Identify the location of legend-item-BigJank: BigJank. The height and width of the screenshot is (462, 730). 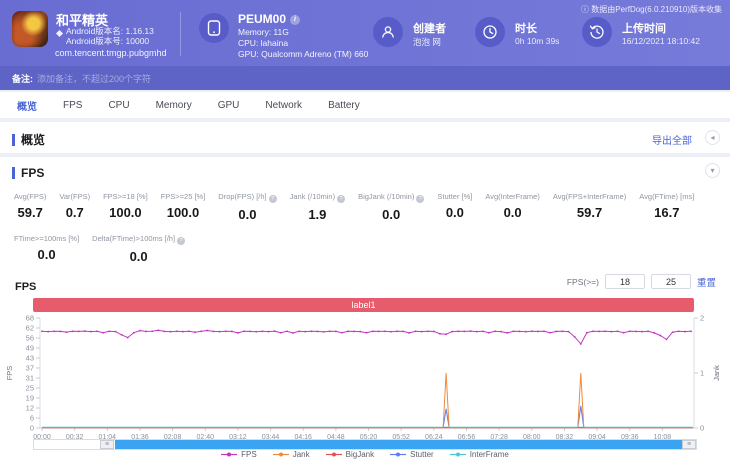
(350, 454).